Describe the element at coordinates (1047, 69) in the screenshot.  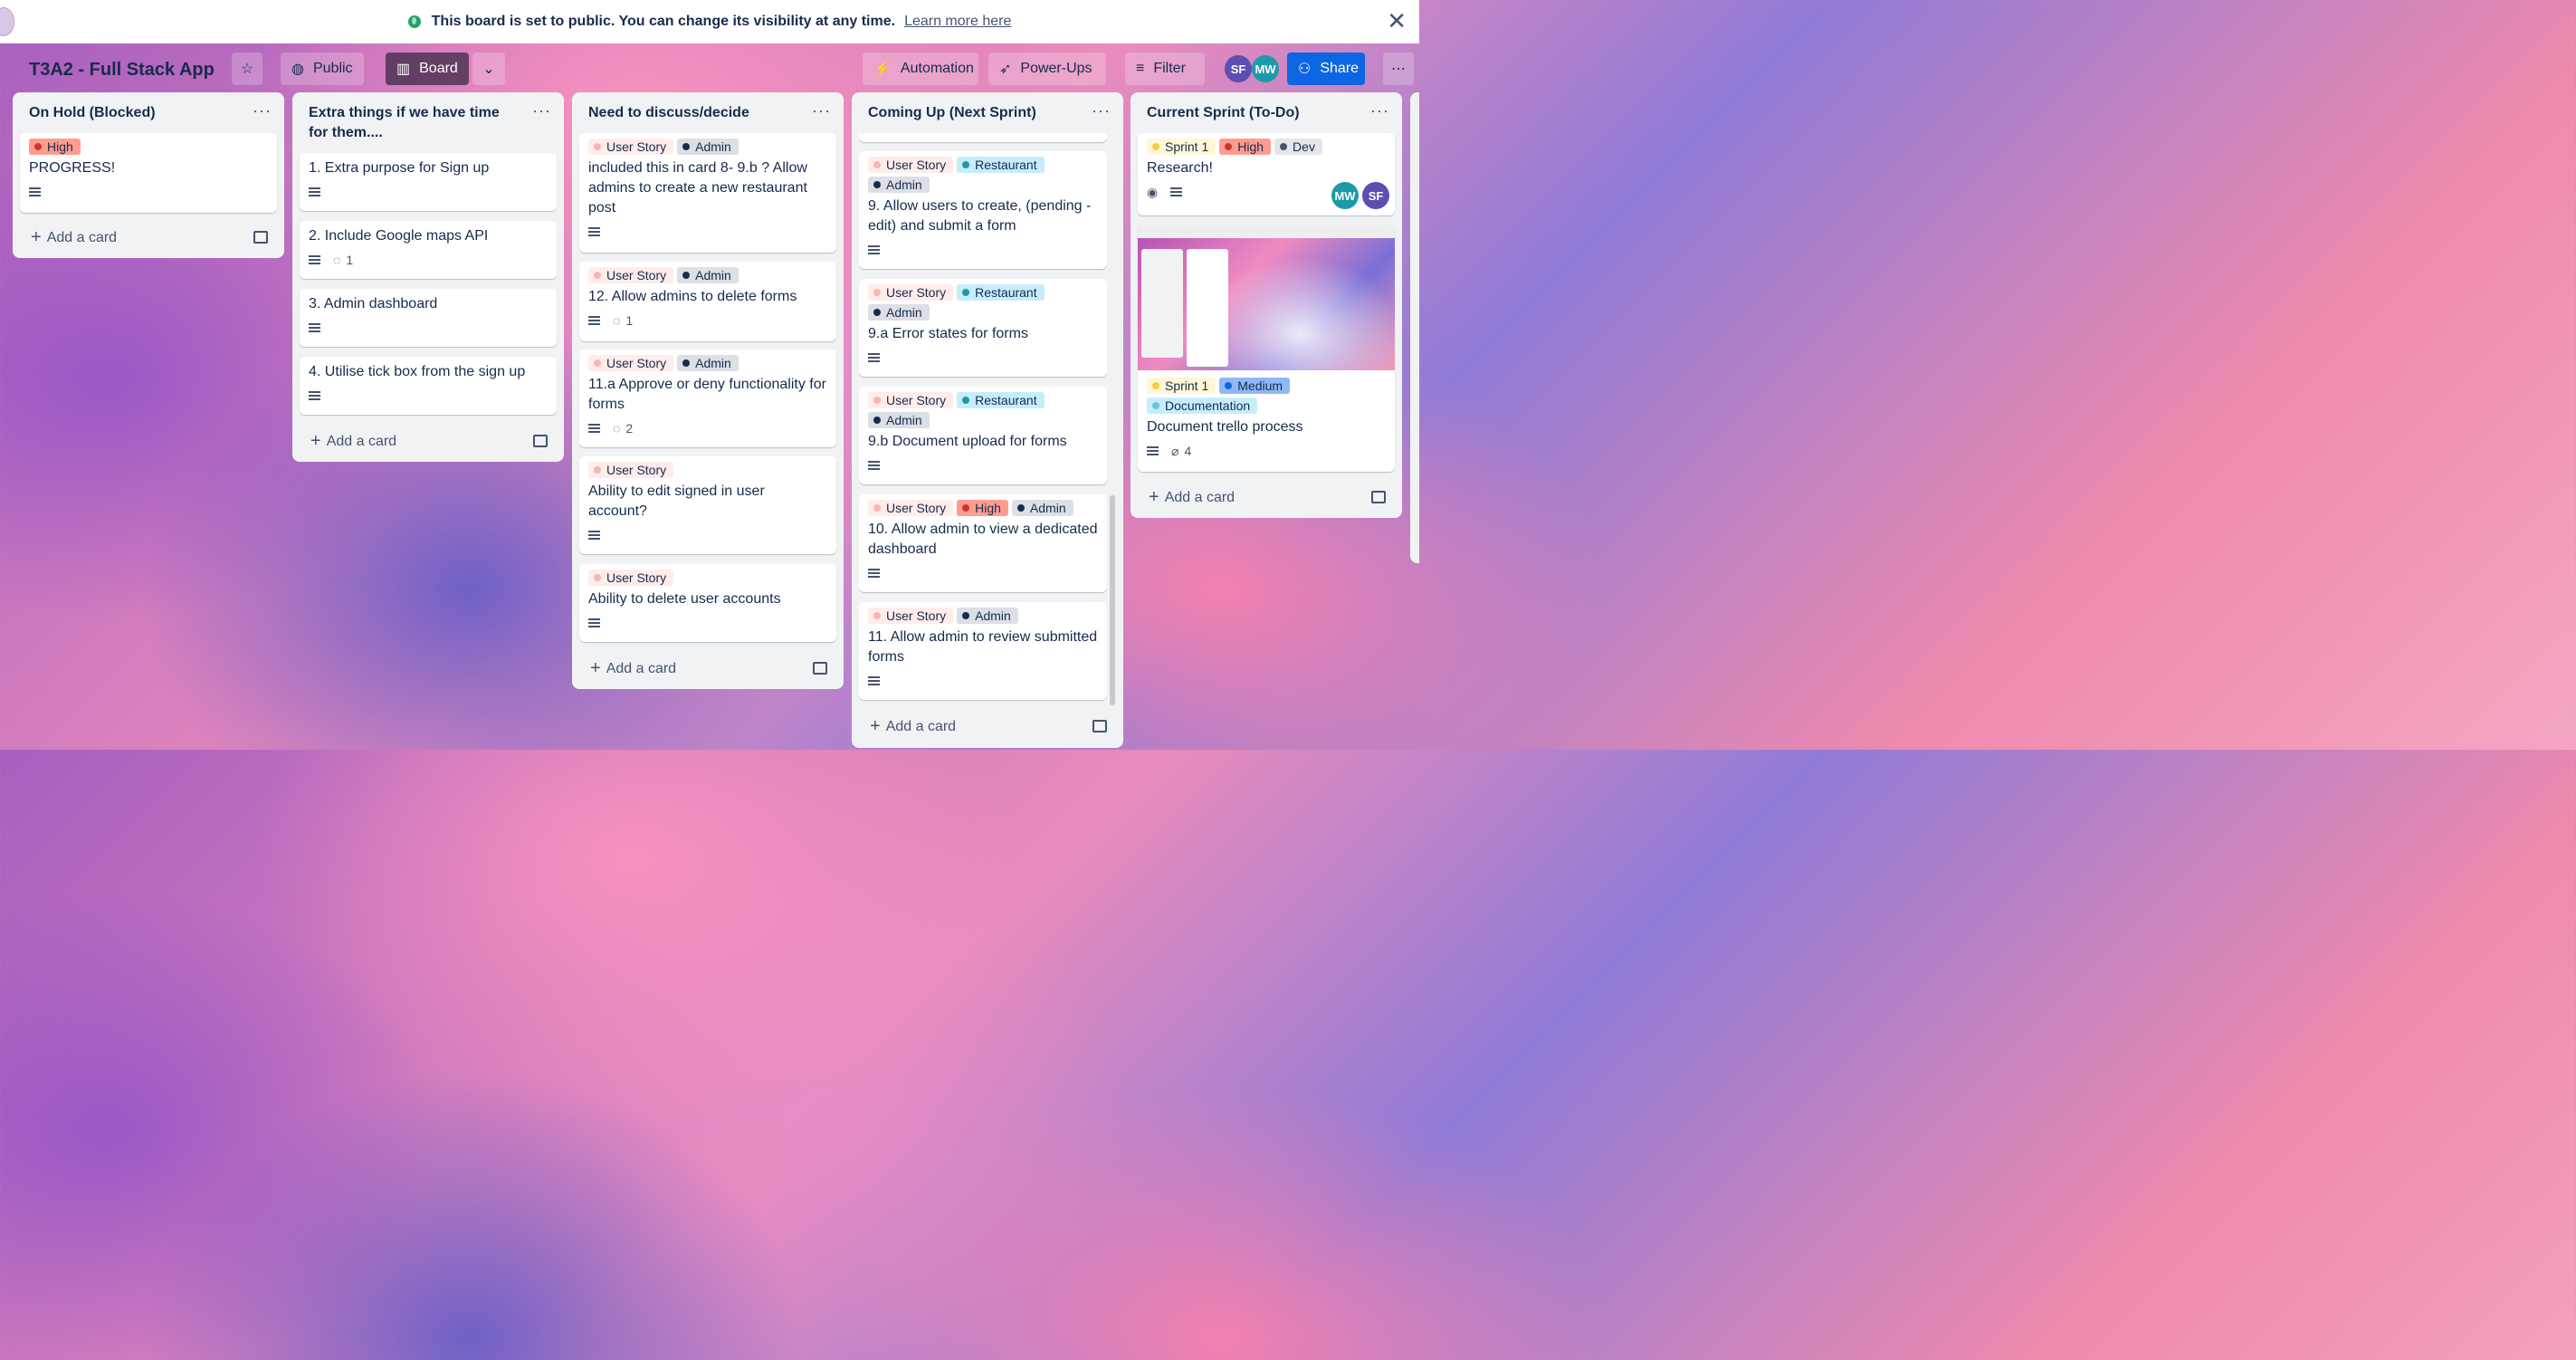
I see `power-ups-button: ➶ Power-Ups` at that location.